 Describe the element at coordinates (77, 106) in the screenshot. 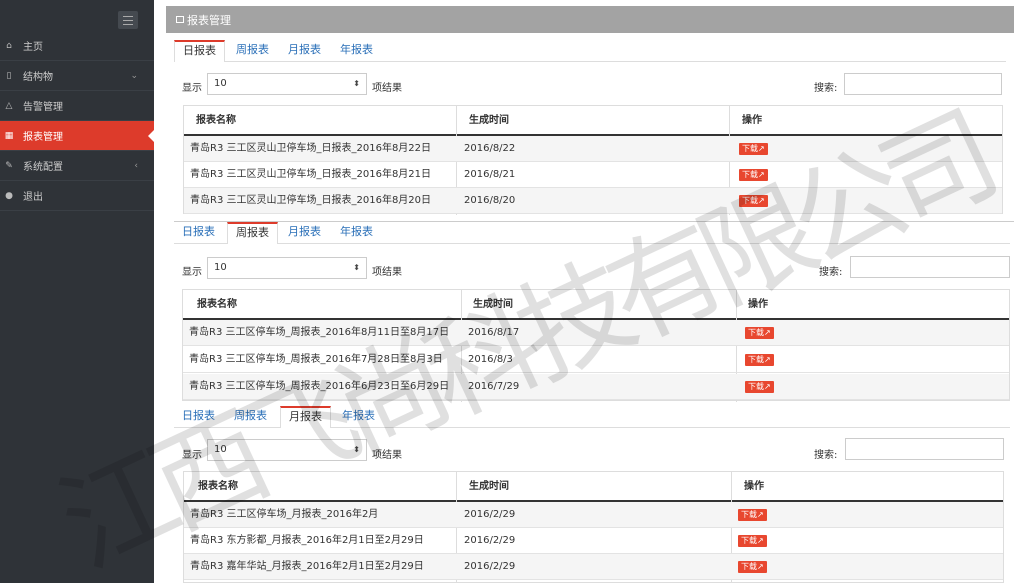

I see `sidebar-item-alarms: △ 告警管理` at that location.